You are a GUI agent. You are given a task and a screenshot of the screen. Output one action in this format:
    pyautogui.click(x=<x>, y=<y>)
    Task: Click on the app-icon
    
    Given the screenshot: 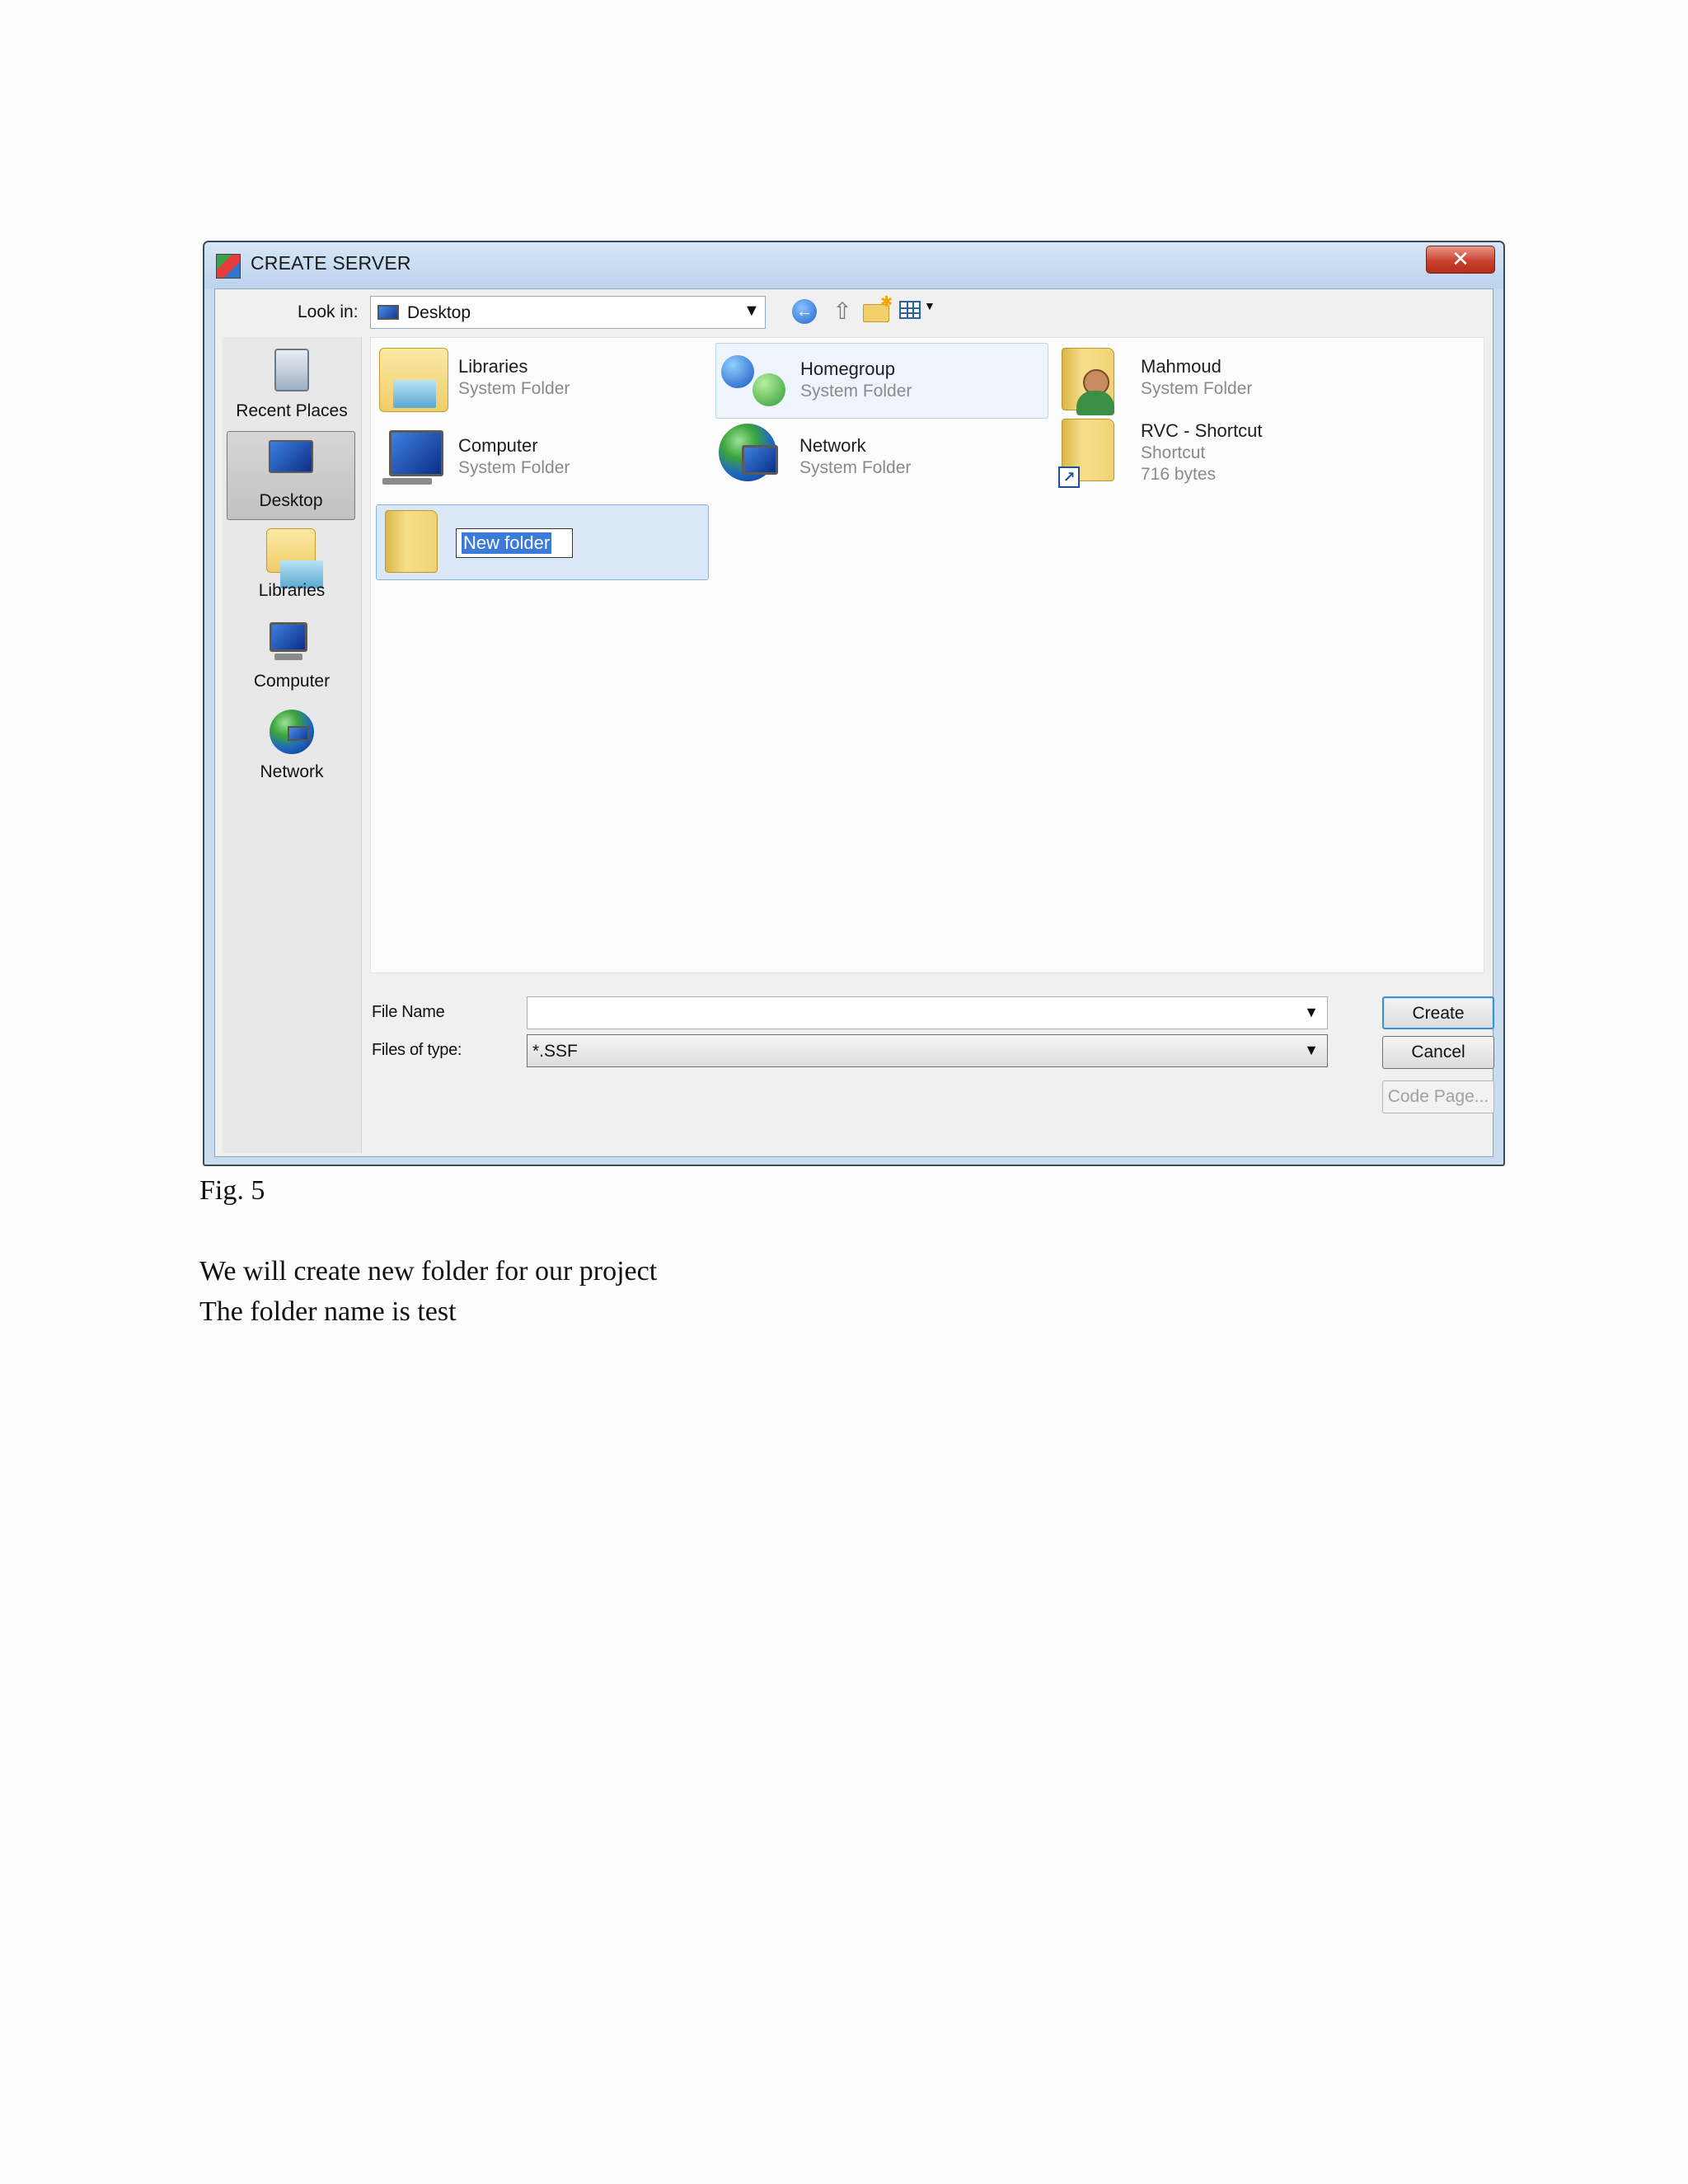 What is the action you would take?
    pyautogui.click(x=229, y=266)
    